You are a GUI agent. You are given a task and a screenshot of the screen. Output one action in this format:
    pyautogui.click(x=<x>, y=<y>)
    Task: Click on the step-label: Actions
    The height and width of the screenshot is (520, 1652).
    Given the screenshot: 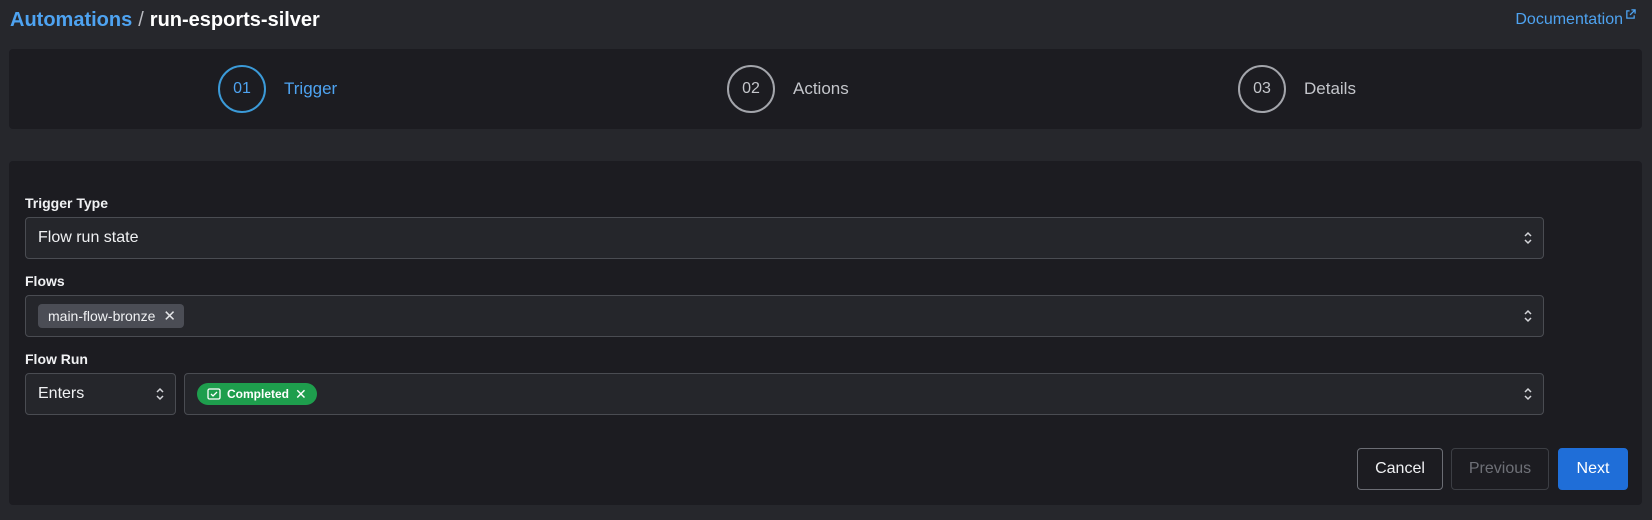 What is the action you would take?
    pyautogui.click(x=821, y=88)
    